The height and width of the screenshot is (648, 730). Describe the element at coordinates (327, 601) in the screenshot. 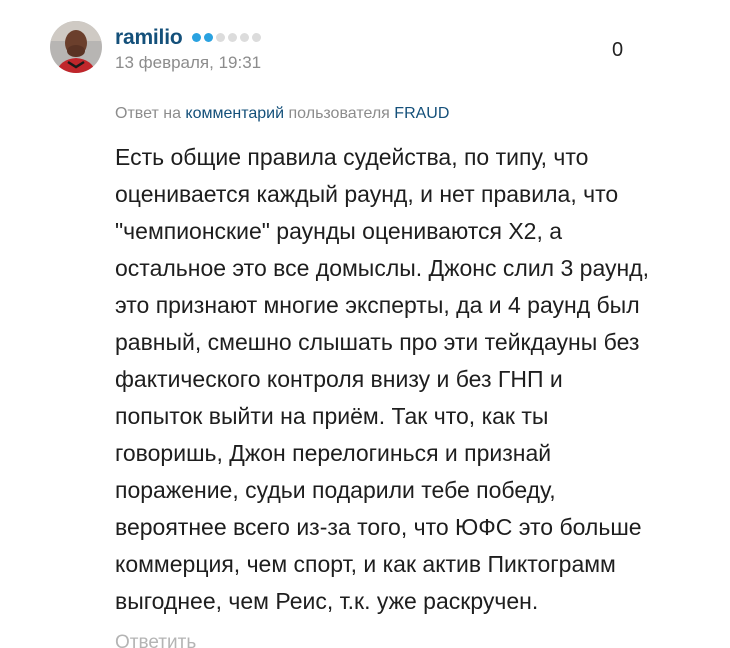

I see `comment-line: выгоднее, чем Реис, т.к. уже раскручен.` at that location.